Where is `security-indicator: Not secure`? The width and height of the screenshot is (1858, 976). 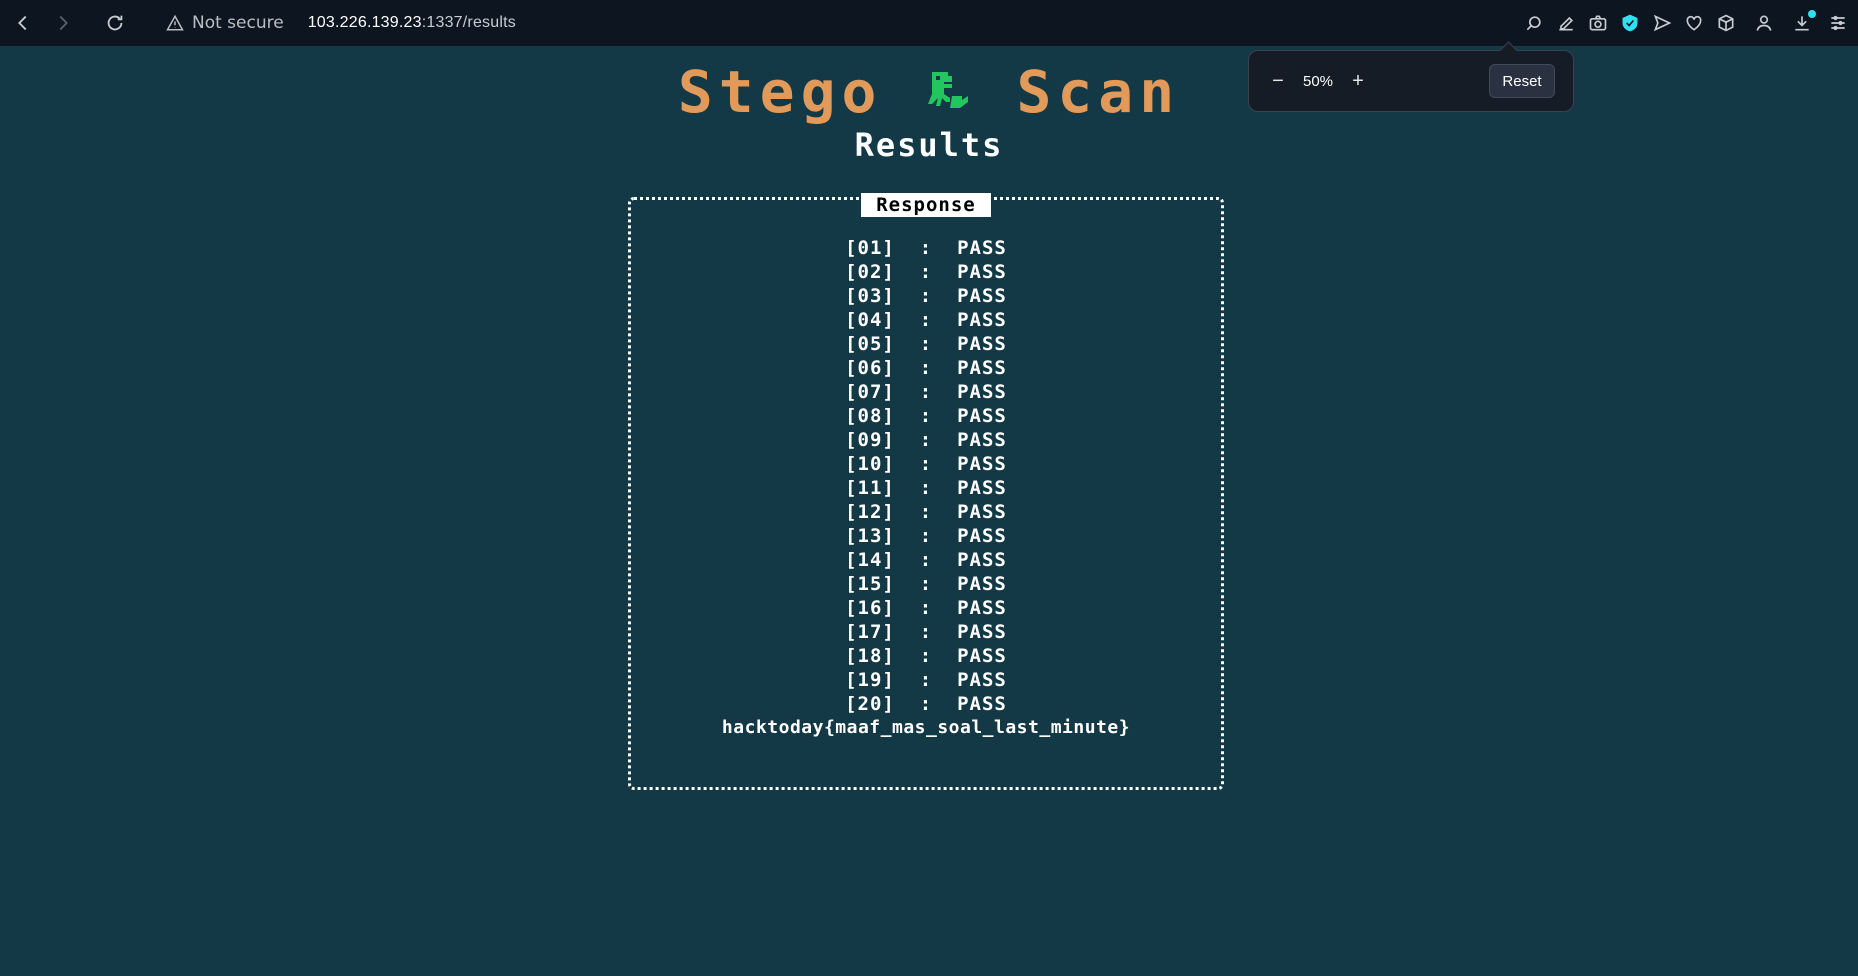
security-indicator: Not secure is located at coordinates (225, 23).